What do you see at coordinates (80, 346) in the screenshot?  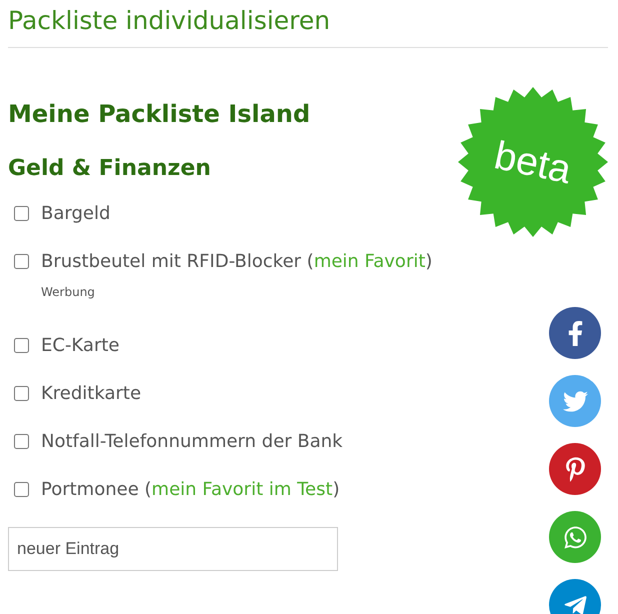 I see `item-label: EC-Karte` at bounding box center [80, 346].